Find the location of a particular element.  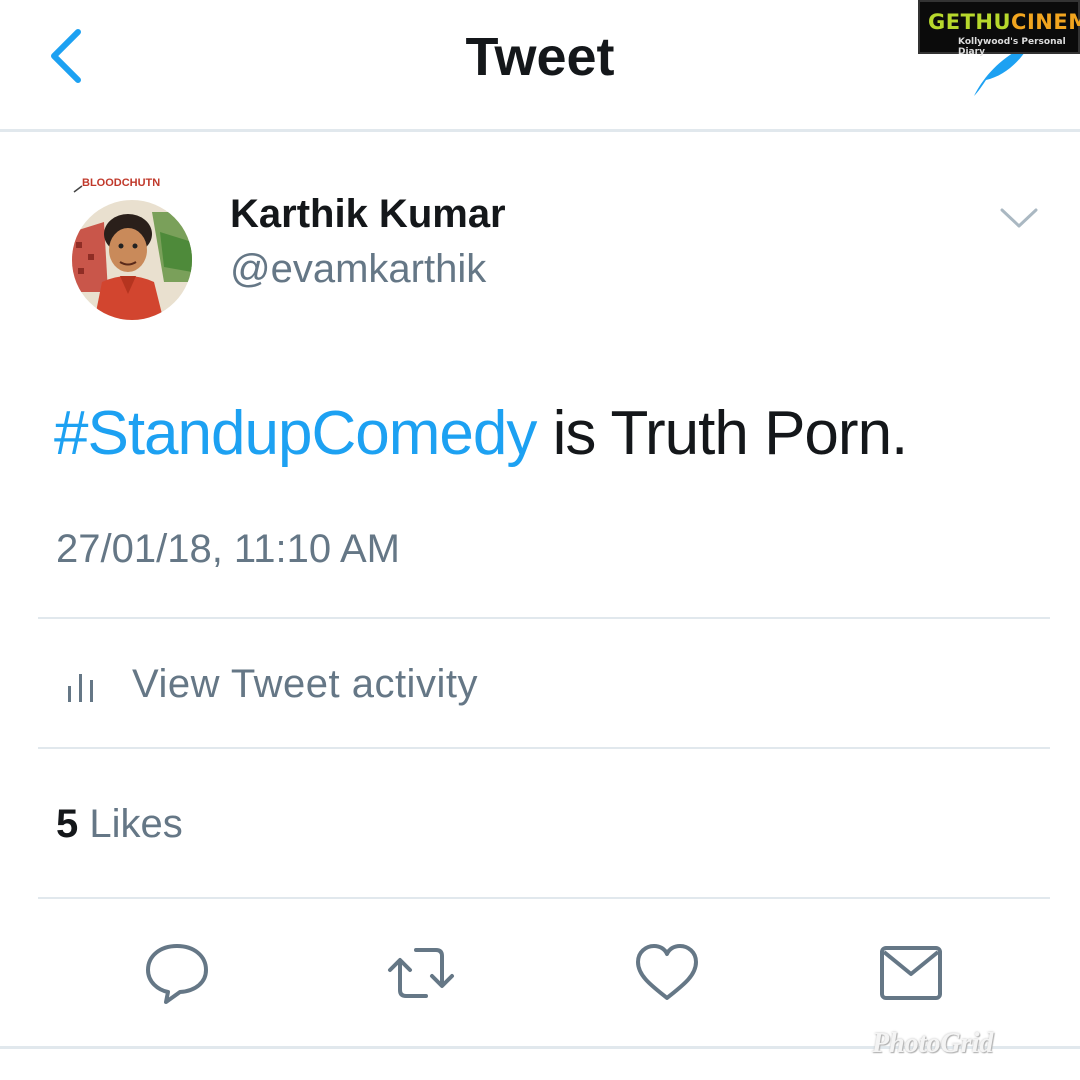

like-button is located at coordinates (667, 973).